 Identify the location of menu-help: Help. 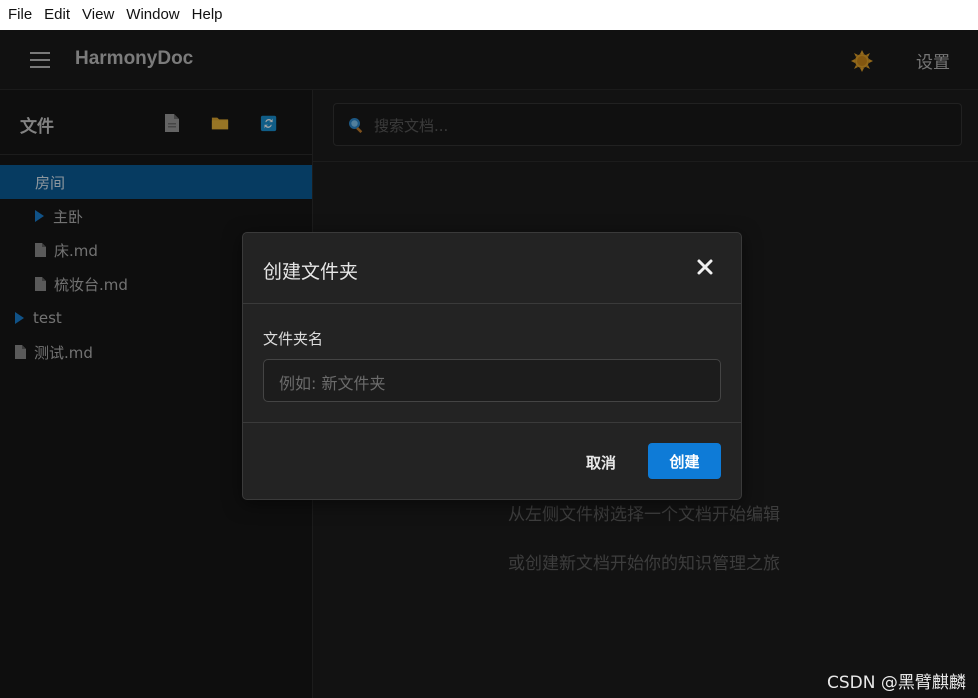
(207, 15).